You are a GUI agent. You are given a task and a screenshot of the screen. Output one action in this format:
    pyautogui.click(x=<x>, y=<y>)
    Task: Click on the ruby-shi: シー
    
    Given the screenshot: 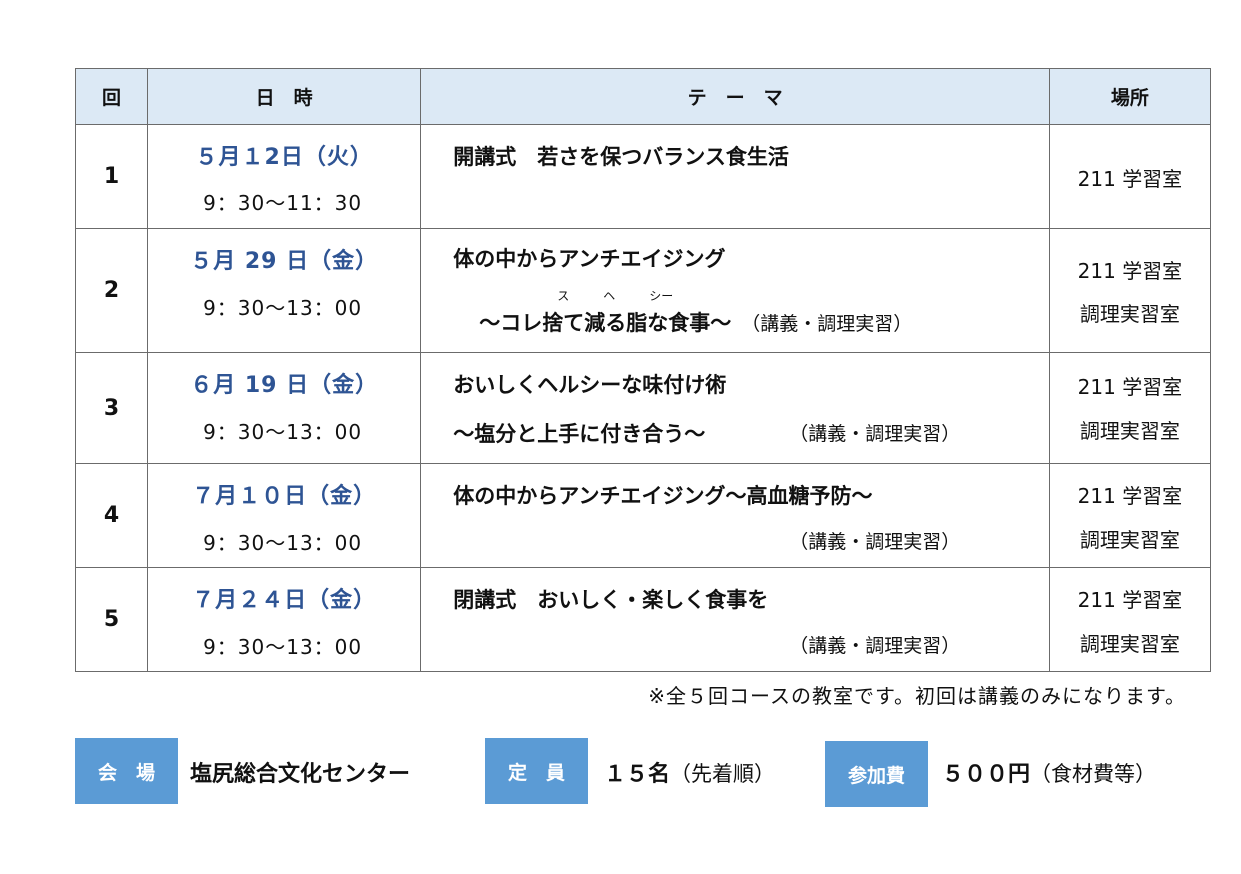 What is the action you would take?
    pyautogui.click(x=661, y=296)
    